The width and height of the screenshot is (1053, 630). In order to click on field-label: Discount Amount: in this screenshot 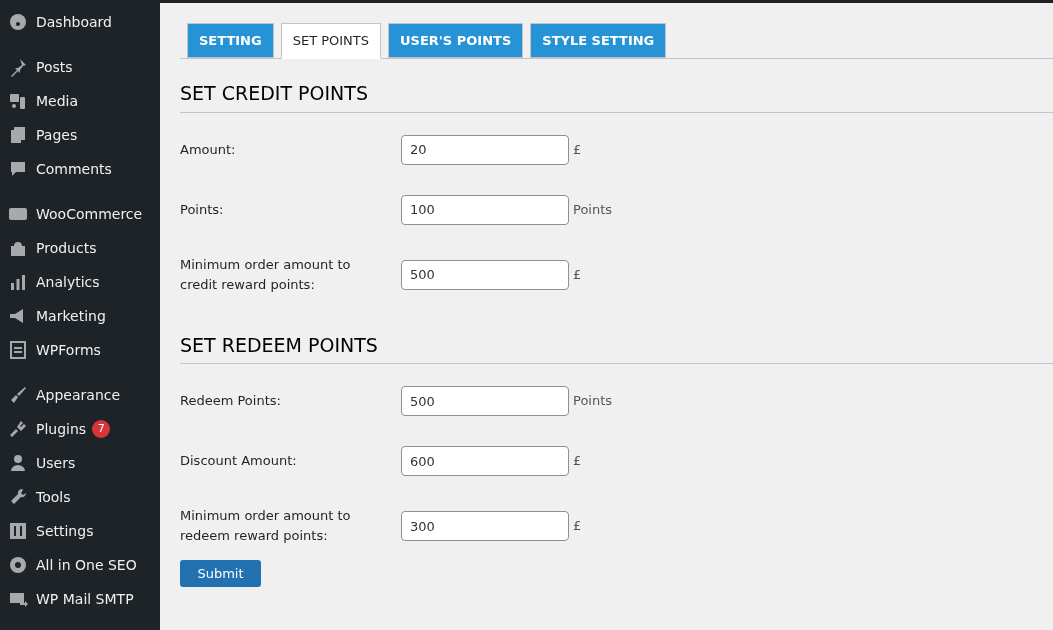, I will do `click(239, 461)`.